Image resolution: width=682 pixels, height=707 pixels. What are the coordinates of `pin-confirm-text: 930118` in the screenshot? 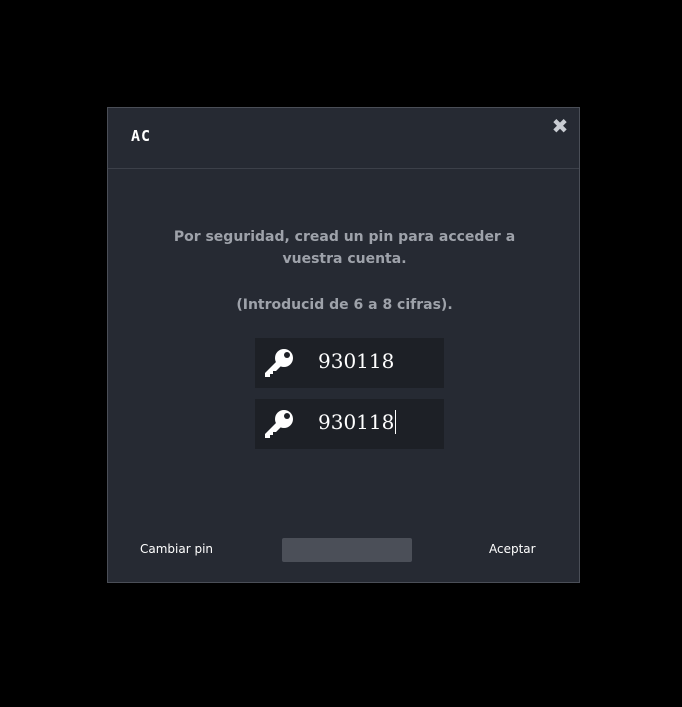 It's located at (356, 422).